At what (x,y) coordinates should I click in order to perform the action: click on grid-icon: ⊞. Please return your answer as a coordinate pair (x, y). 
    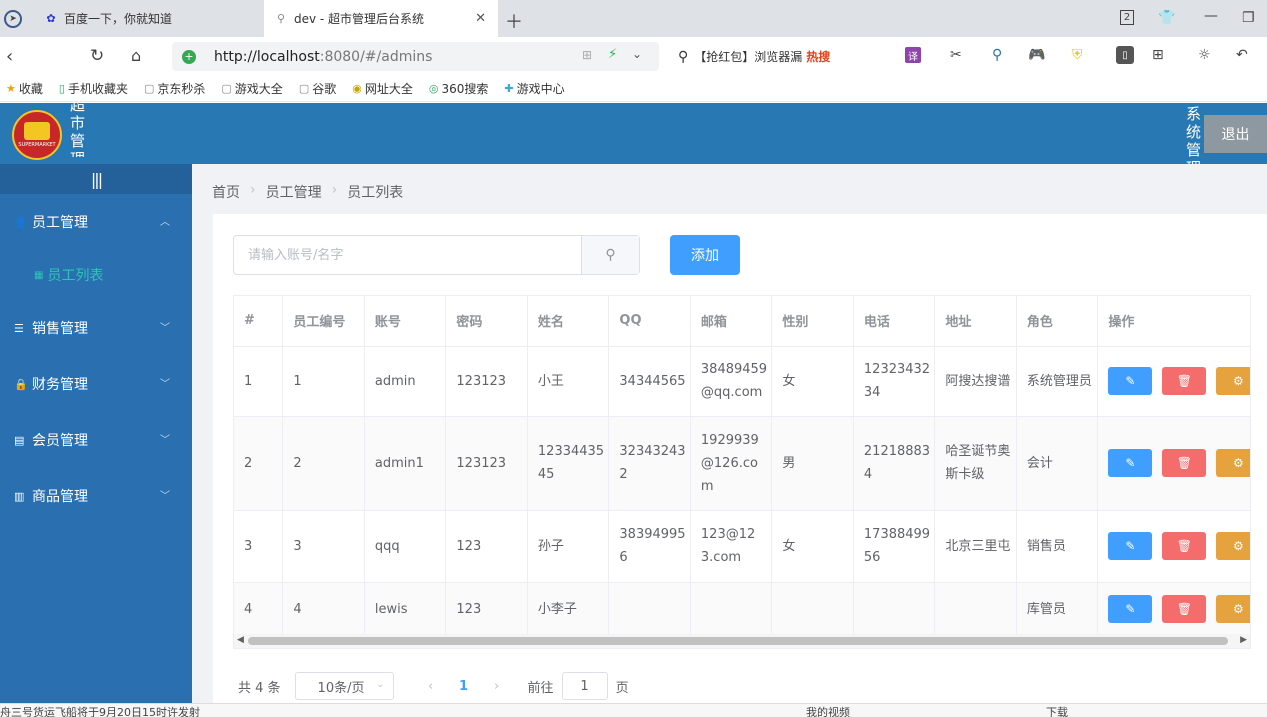
    Looking at the image, I should click on (587, 55).